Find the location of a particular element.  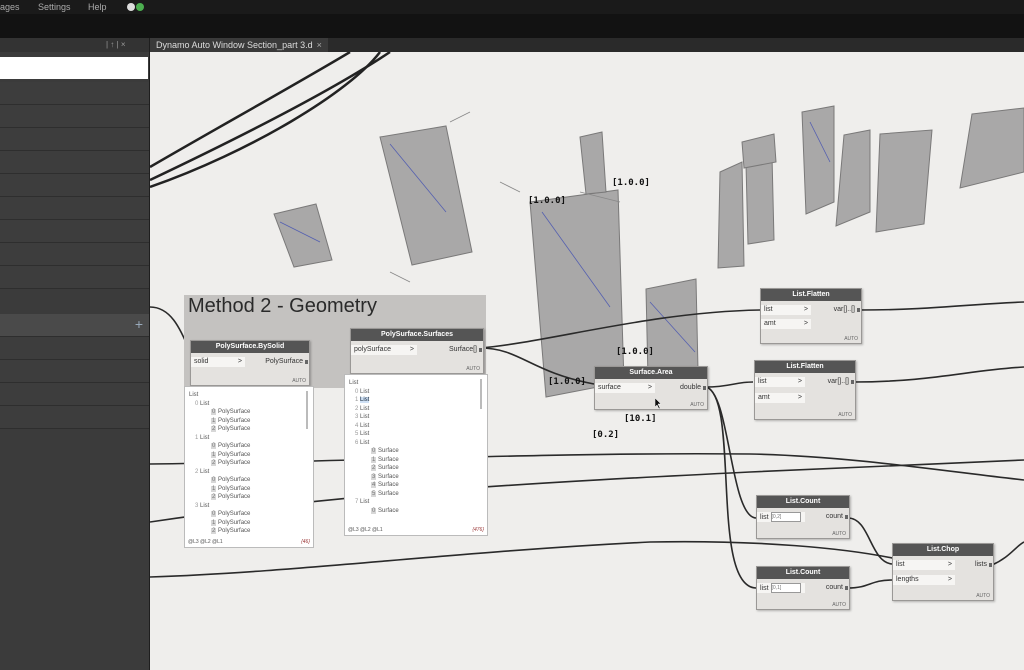

node-list-chop: List.Chop list > lengths > lists AUTO is located at coordinates (943, 572).